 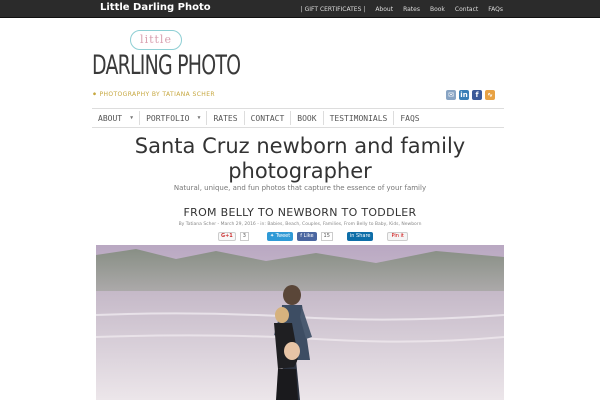 I want to click on rss-icon: ∿, so click(x=490, y=95).